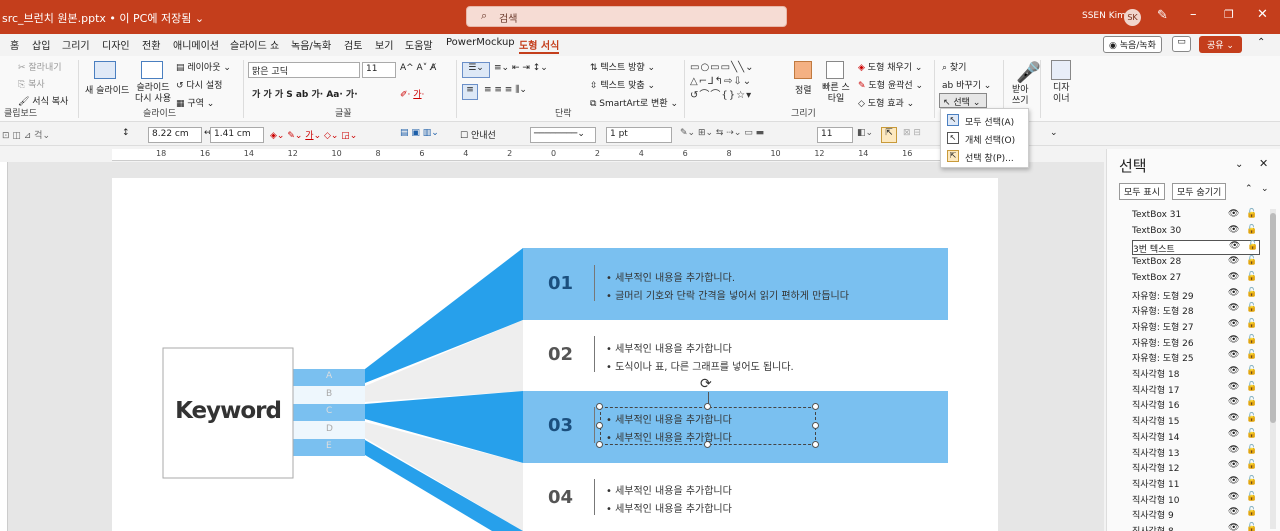 This screenshot has height=531, width=1280. Describe the element at coordinates (304, 70) in the screenshot. I see `font-name-select: 맑은 고딕` at that location.